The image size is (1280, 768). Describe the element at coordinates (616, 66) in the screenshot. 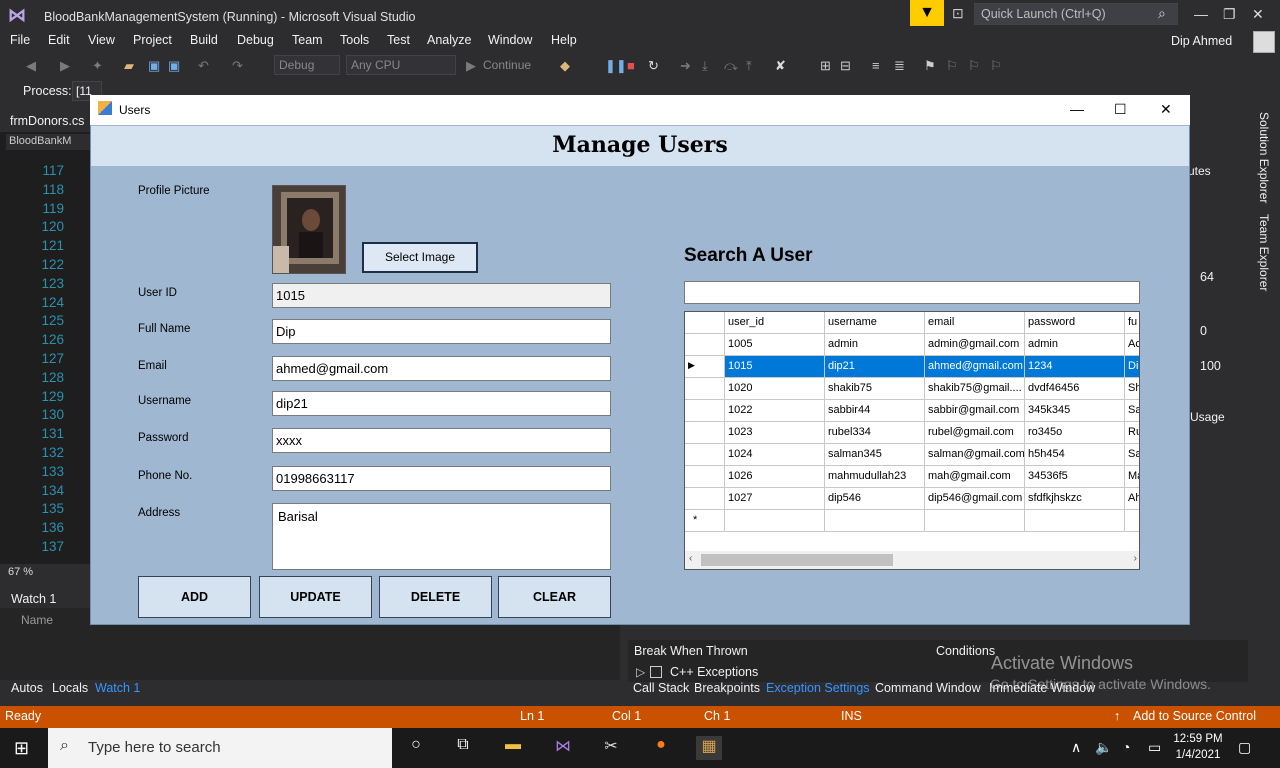

I see `pause-icon: ❚❚` at that location.